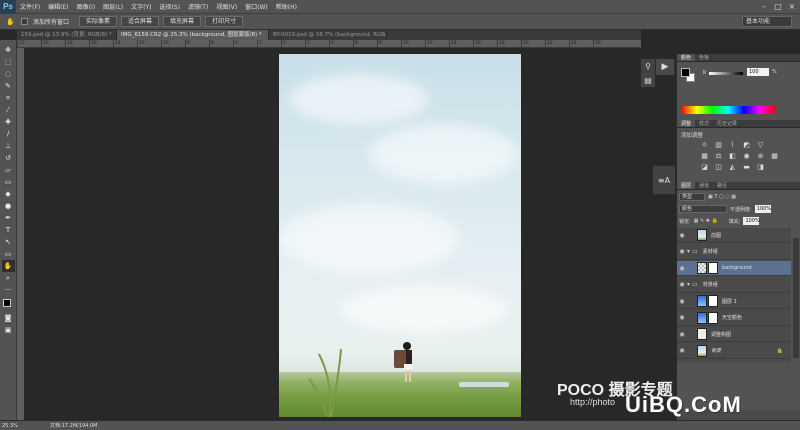 This screenshot has width=800, height=430. Describe the element at coordinates (732, 166) in the screenshot. I see `threshold-icon: ◭` at that location.